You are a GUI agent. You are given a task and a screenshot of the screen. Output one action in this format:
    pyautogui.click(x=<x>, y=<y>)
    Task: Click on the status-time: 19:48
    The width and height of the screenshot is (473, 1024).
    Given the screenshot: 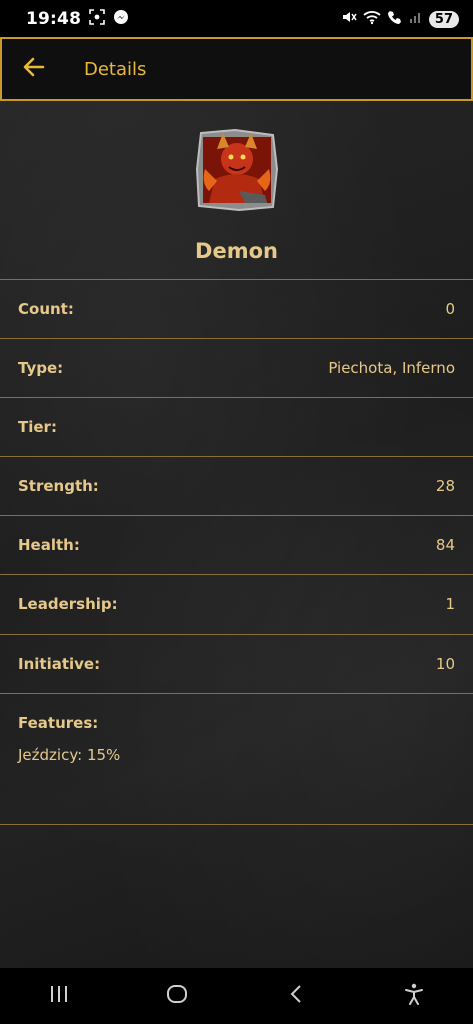 What is the action you would take?
    pyautogui.click(x=54, y=19)
    